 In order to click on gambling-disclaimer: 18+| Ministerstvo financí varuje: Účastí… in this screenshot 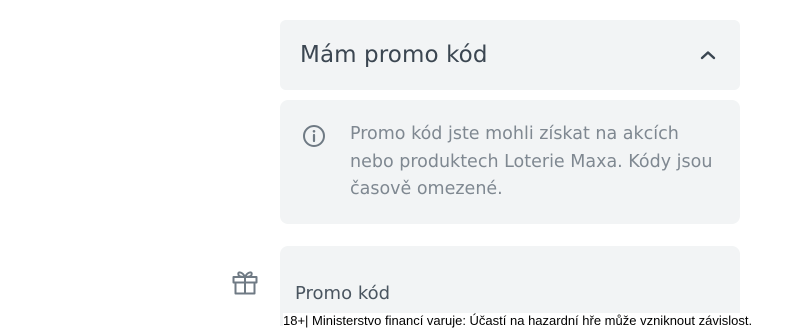, I will do `click(518, 321)`.